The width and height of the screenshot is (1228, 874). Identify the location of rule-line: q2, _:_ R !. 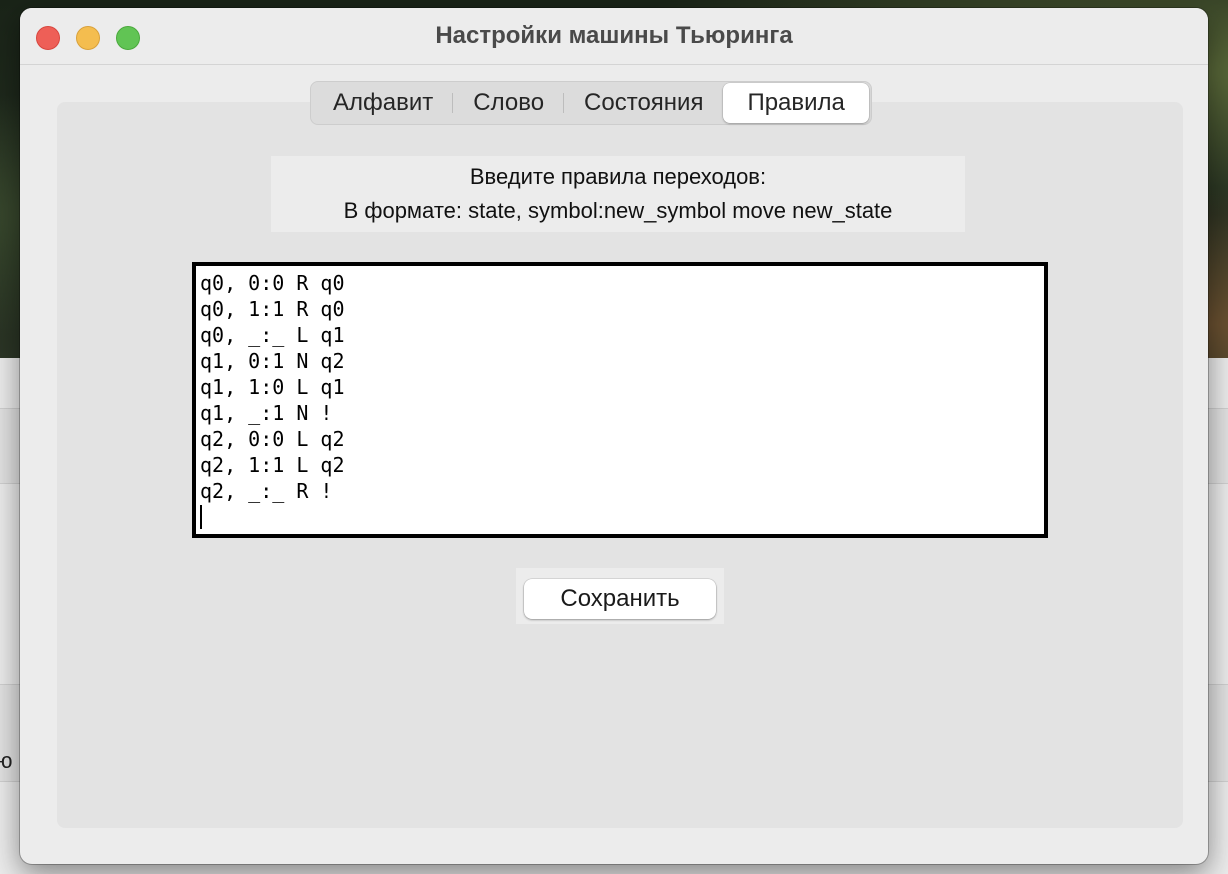
(266, 491).